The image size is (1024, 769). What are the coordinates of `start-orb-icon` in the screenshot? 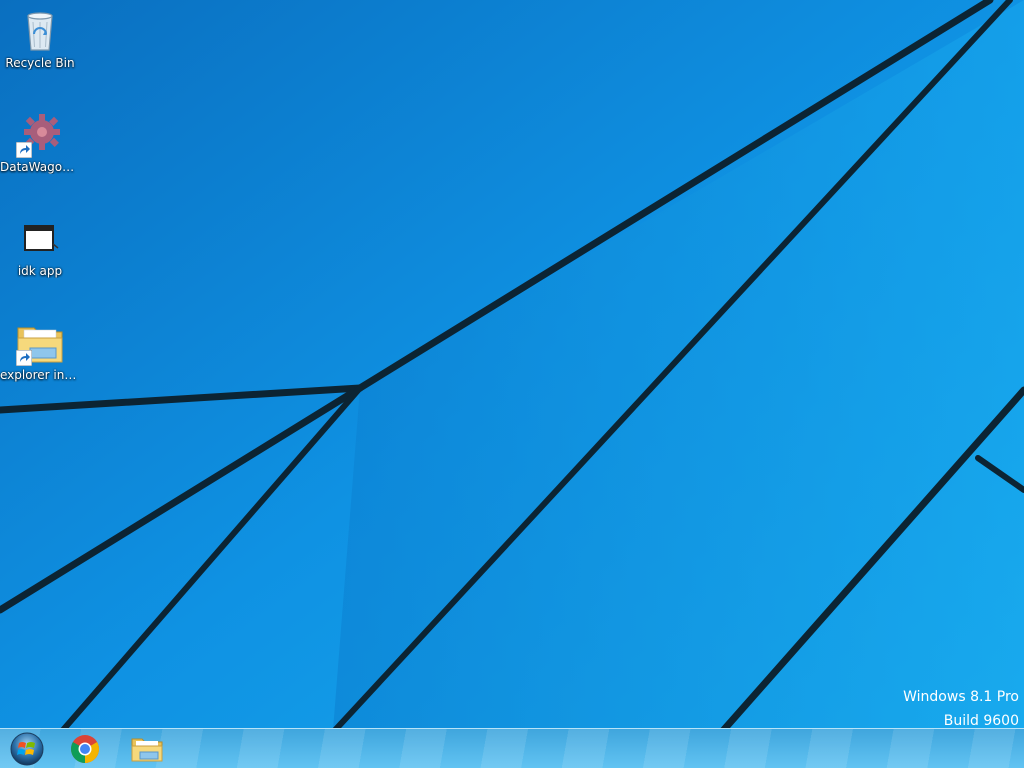 It's located at (27, 749).